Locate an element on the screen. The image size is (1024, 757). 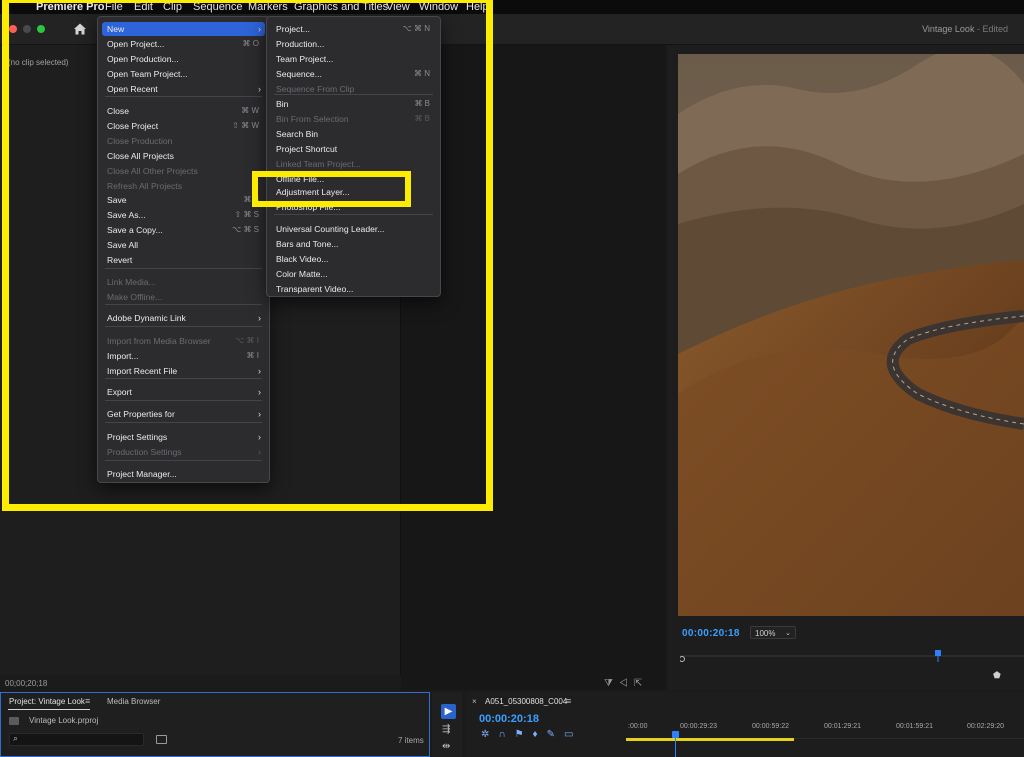
search-icon: ⌕ is located at coordinates (16, 738).